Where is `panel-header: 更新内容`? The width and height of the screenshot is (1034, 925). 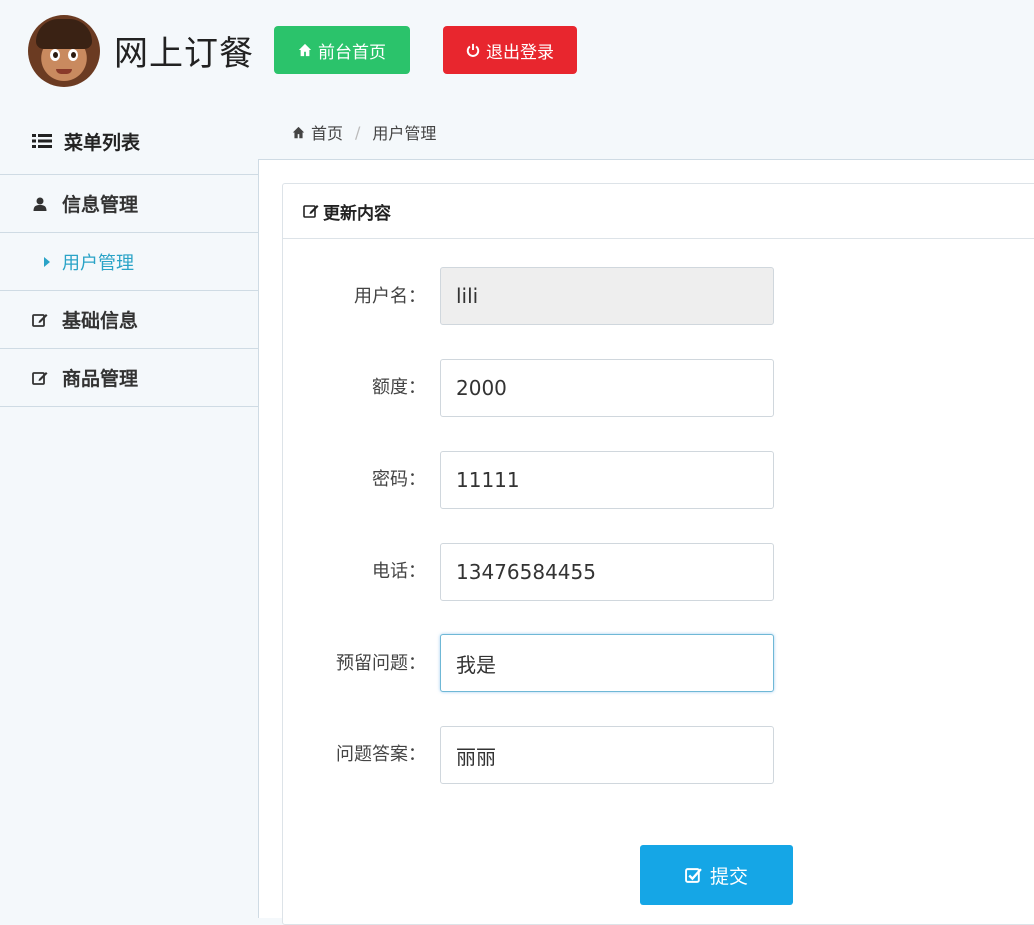
panel-header: 更新内容 is located at coordinates (658, 211).